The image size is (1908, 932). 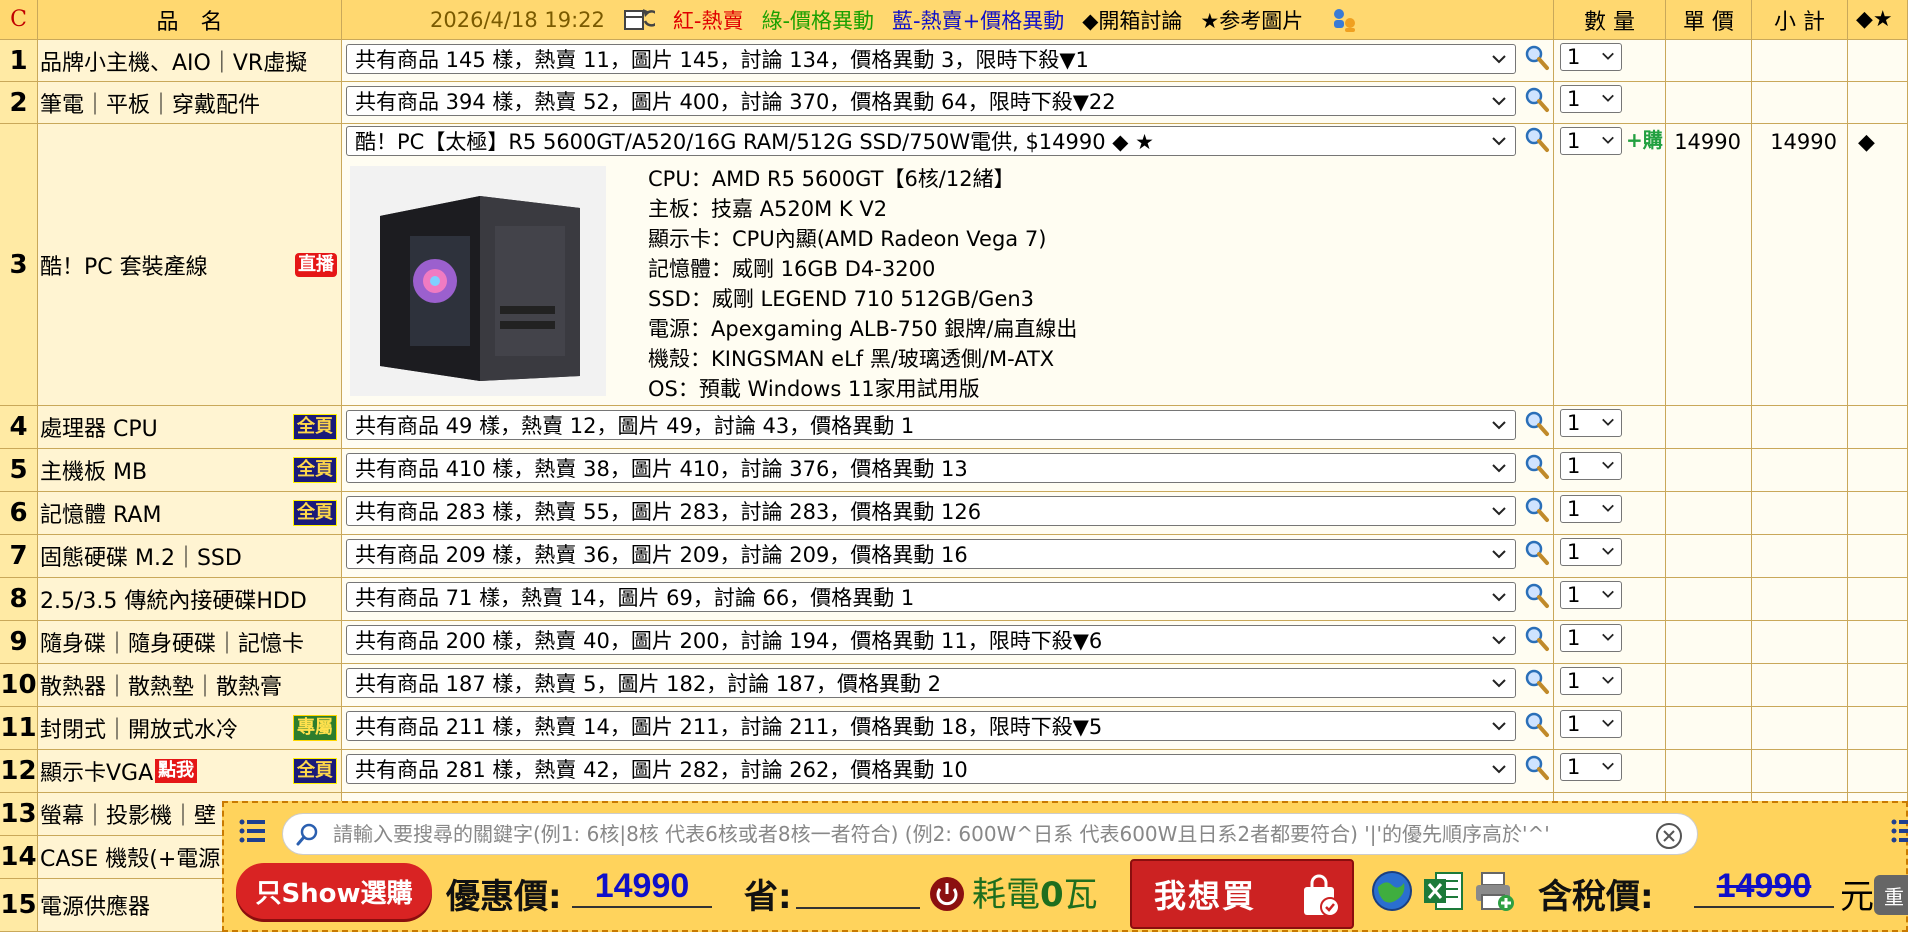 What do you see at coordinates (253, 831) in the screenshot?
I see `list-menu-icon` at bounding box center [253, 831].